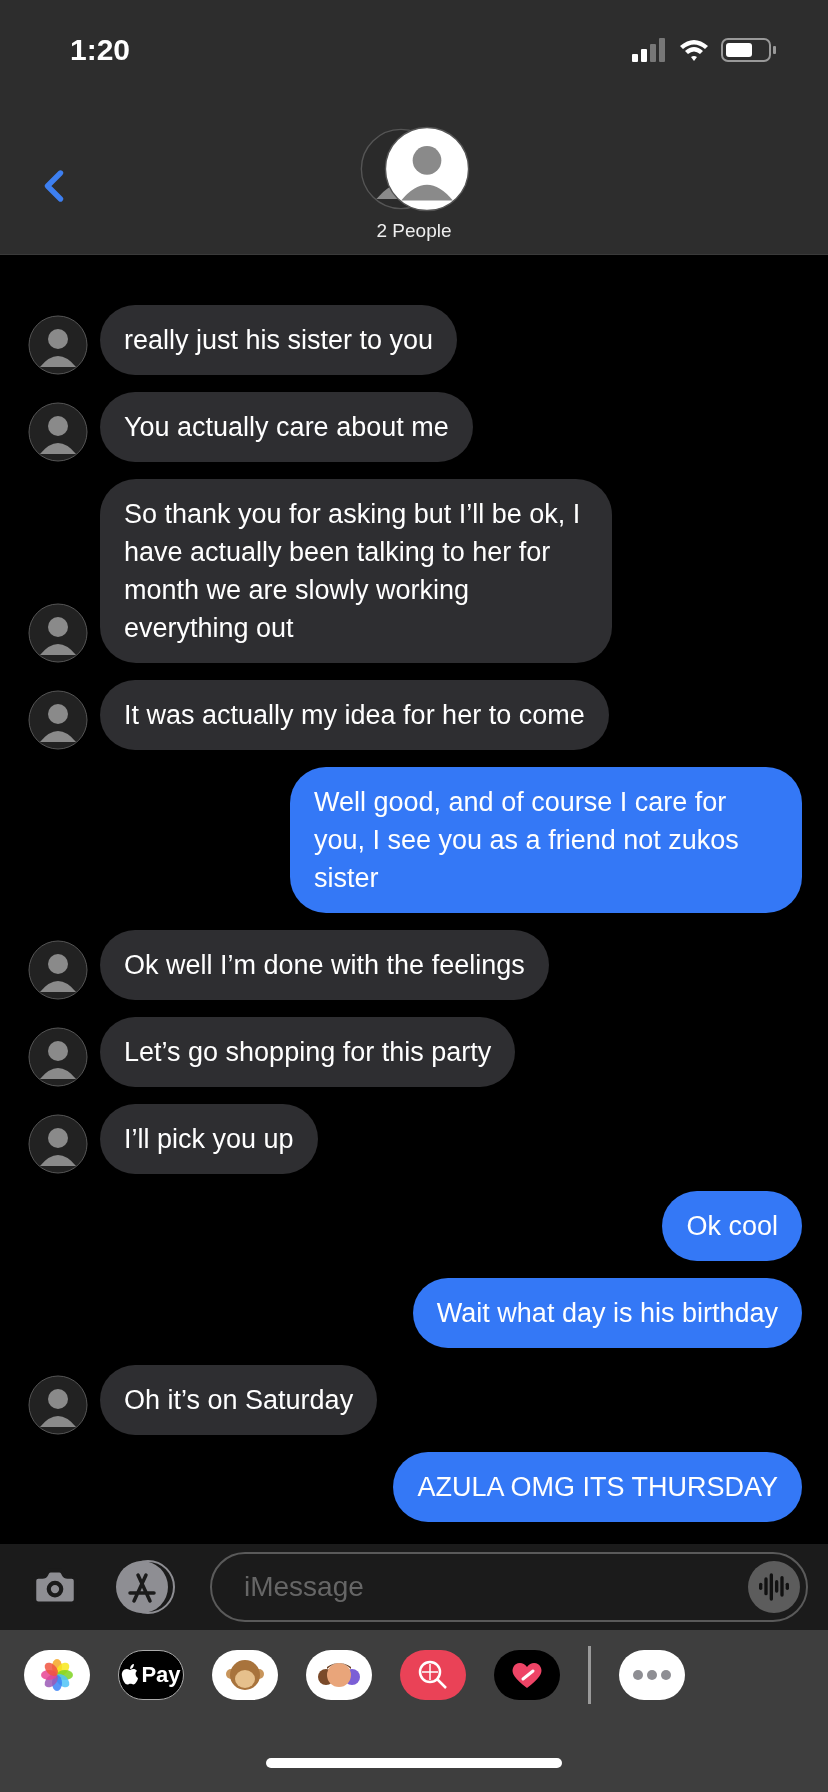 This screenshot has height=1792, width=828. Describe the element at coordinates (356, 571) in the screenshot. I see `received-message: So thank you for asking but I’ll be ok, I have actually been talking to her for month we are slowly working everything out` at that location.